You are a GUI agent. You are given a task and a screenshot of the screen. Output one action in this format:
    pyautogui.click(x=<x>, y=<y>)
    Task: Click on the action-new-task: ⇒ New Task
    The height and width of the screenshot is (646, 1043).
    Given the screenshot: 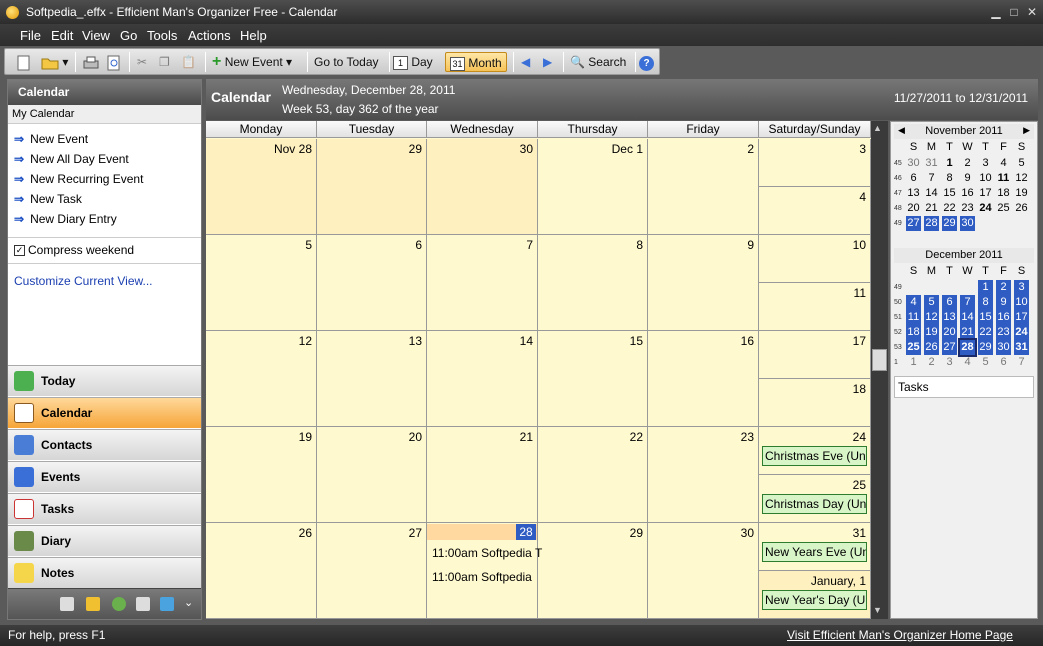 What is the action you would take?
    pyautogui.click(x=48, y=199)
    